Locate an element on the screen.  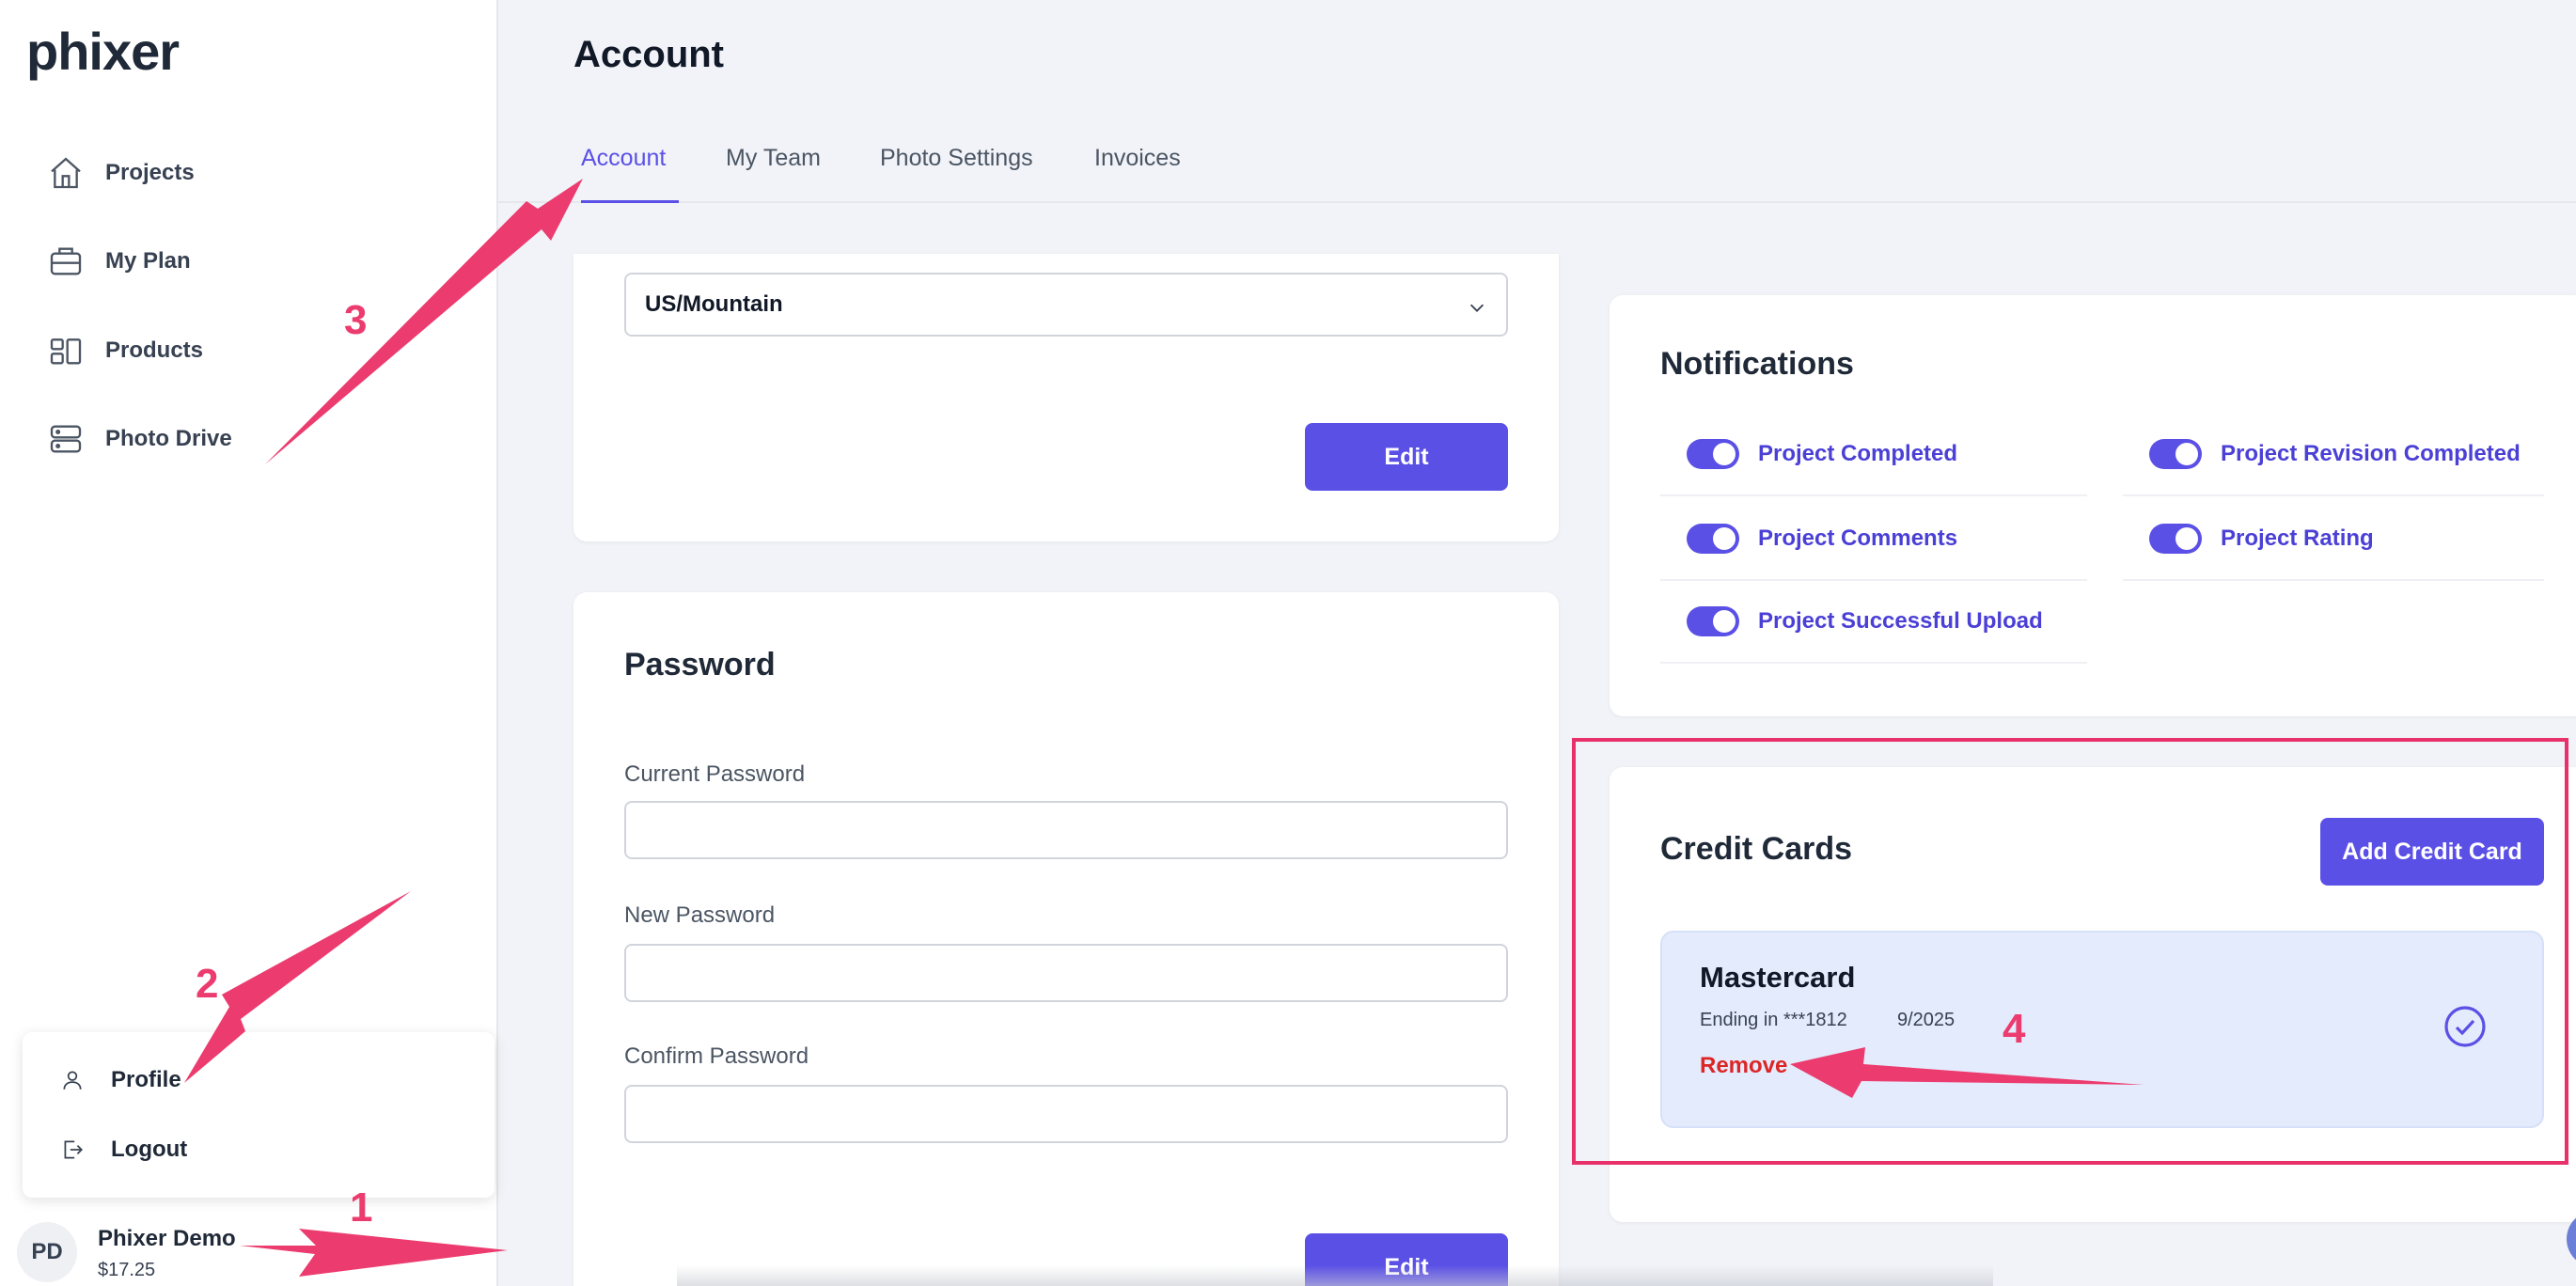
notification-label: Project Completed is located at coordinates (1858, 453).